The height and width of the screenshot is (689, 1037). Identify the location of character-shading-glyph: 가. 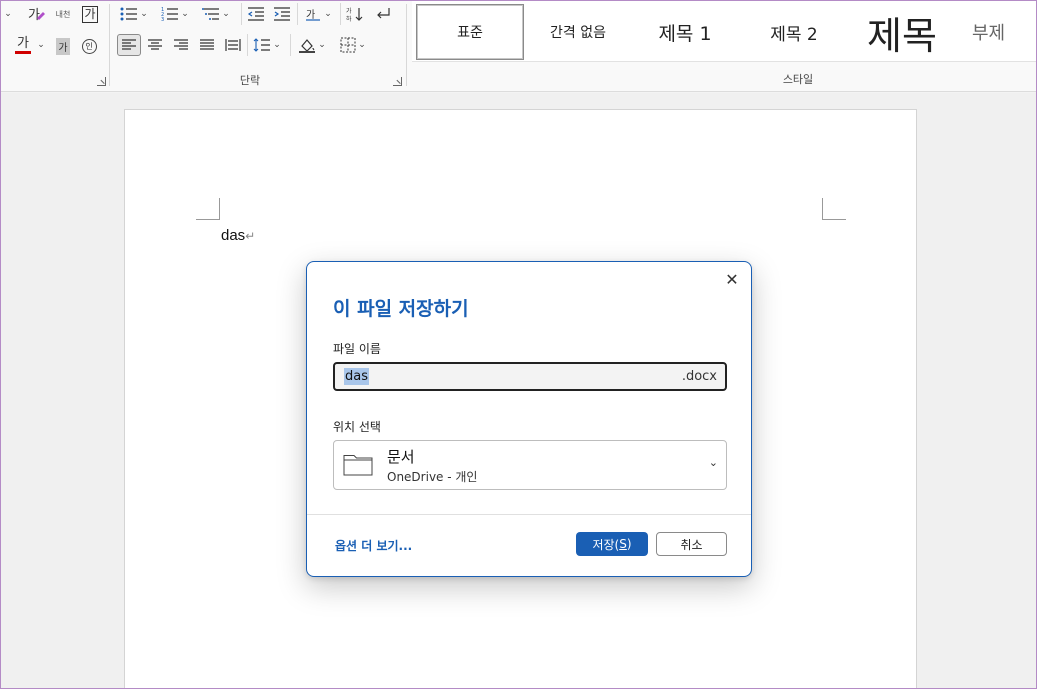
(63, 46).